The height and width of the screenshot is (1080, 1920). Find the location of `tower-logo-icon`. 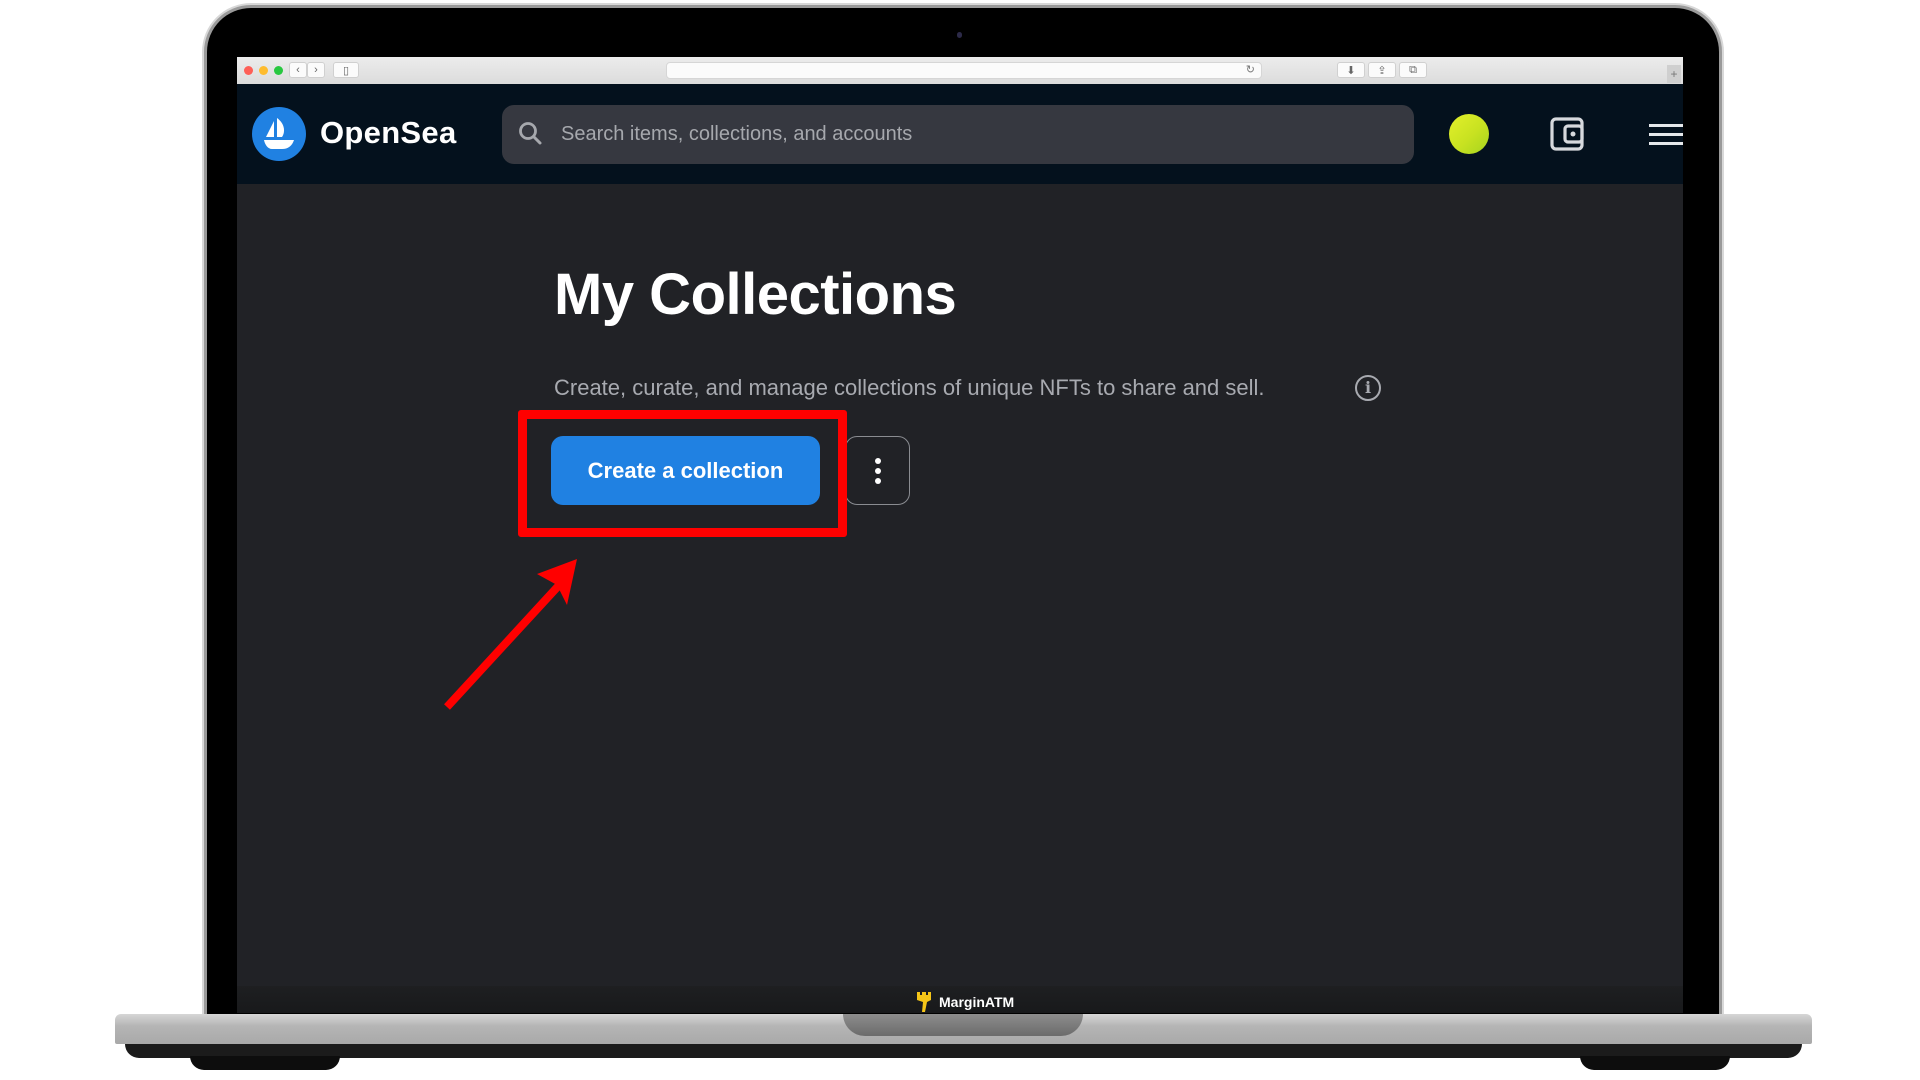

tower-logo-icon is located at coordinates (924, 1002).